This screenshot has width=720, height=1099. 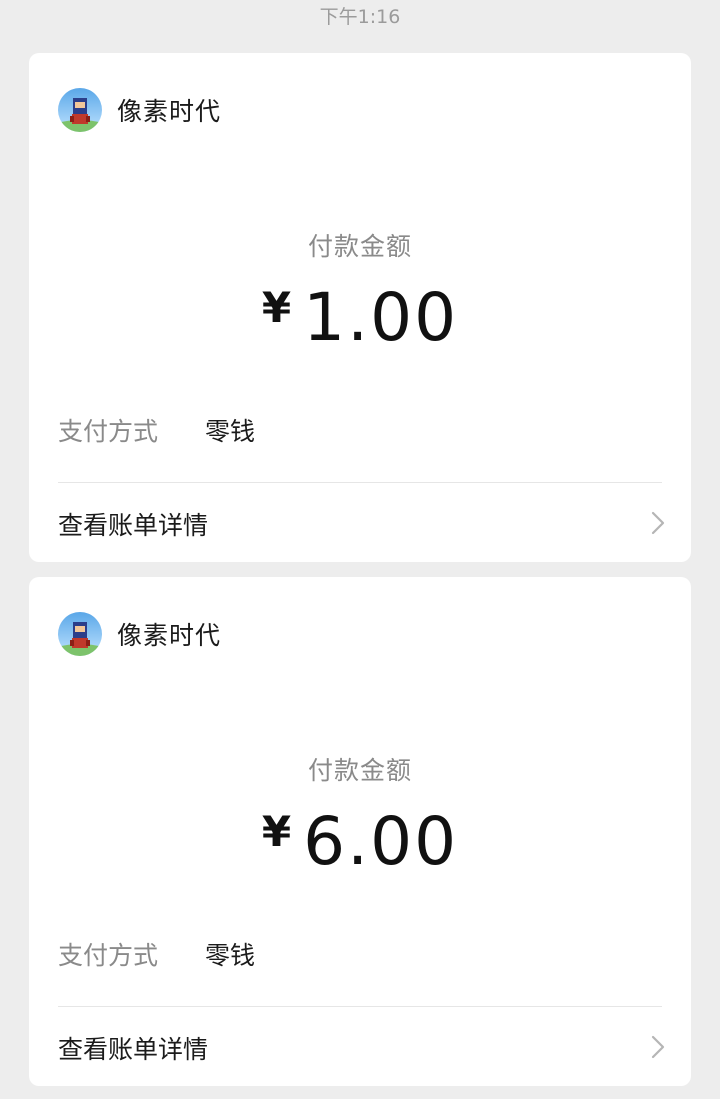 I want to click on payment-amount: ¥1.00, so click(x=360, y=317).